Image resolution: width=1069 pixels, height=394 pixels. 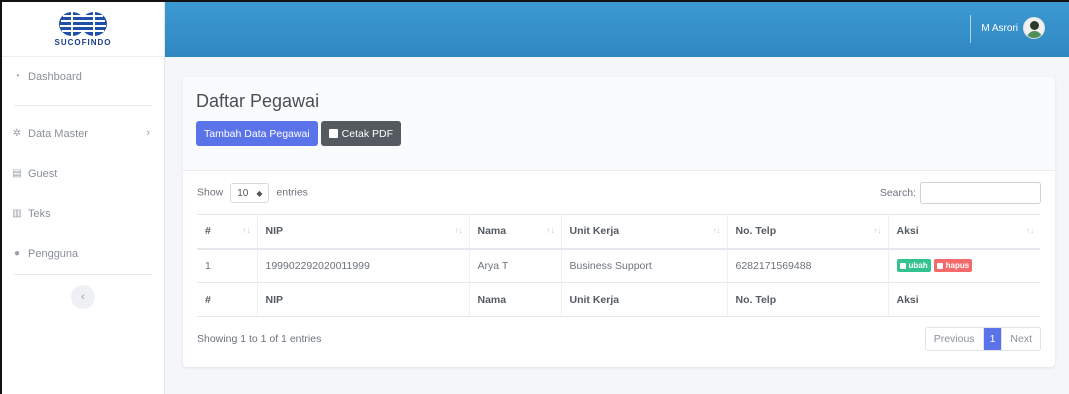 I want to click on entries-label: entries, so click(x=292, y=192).